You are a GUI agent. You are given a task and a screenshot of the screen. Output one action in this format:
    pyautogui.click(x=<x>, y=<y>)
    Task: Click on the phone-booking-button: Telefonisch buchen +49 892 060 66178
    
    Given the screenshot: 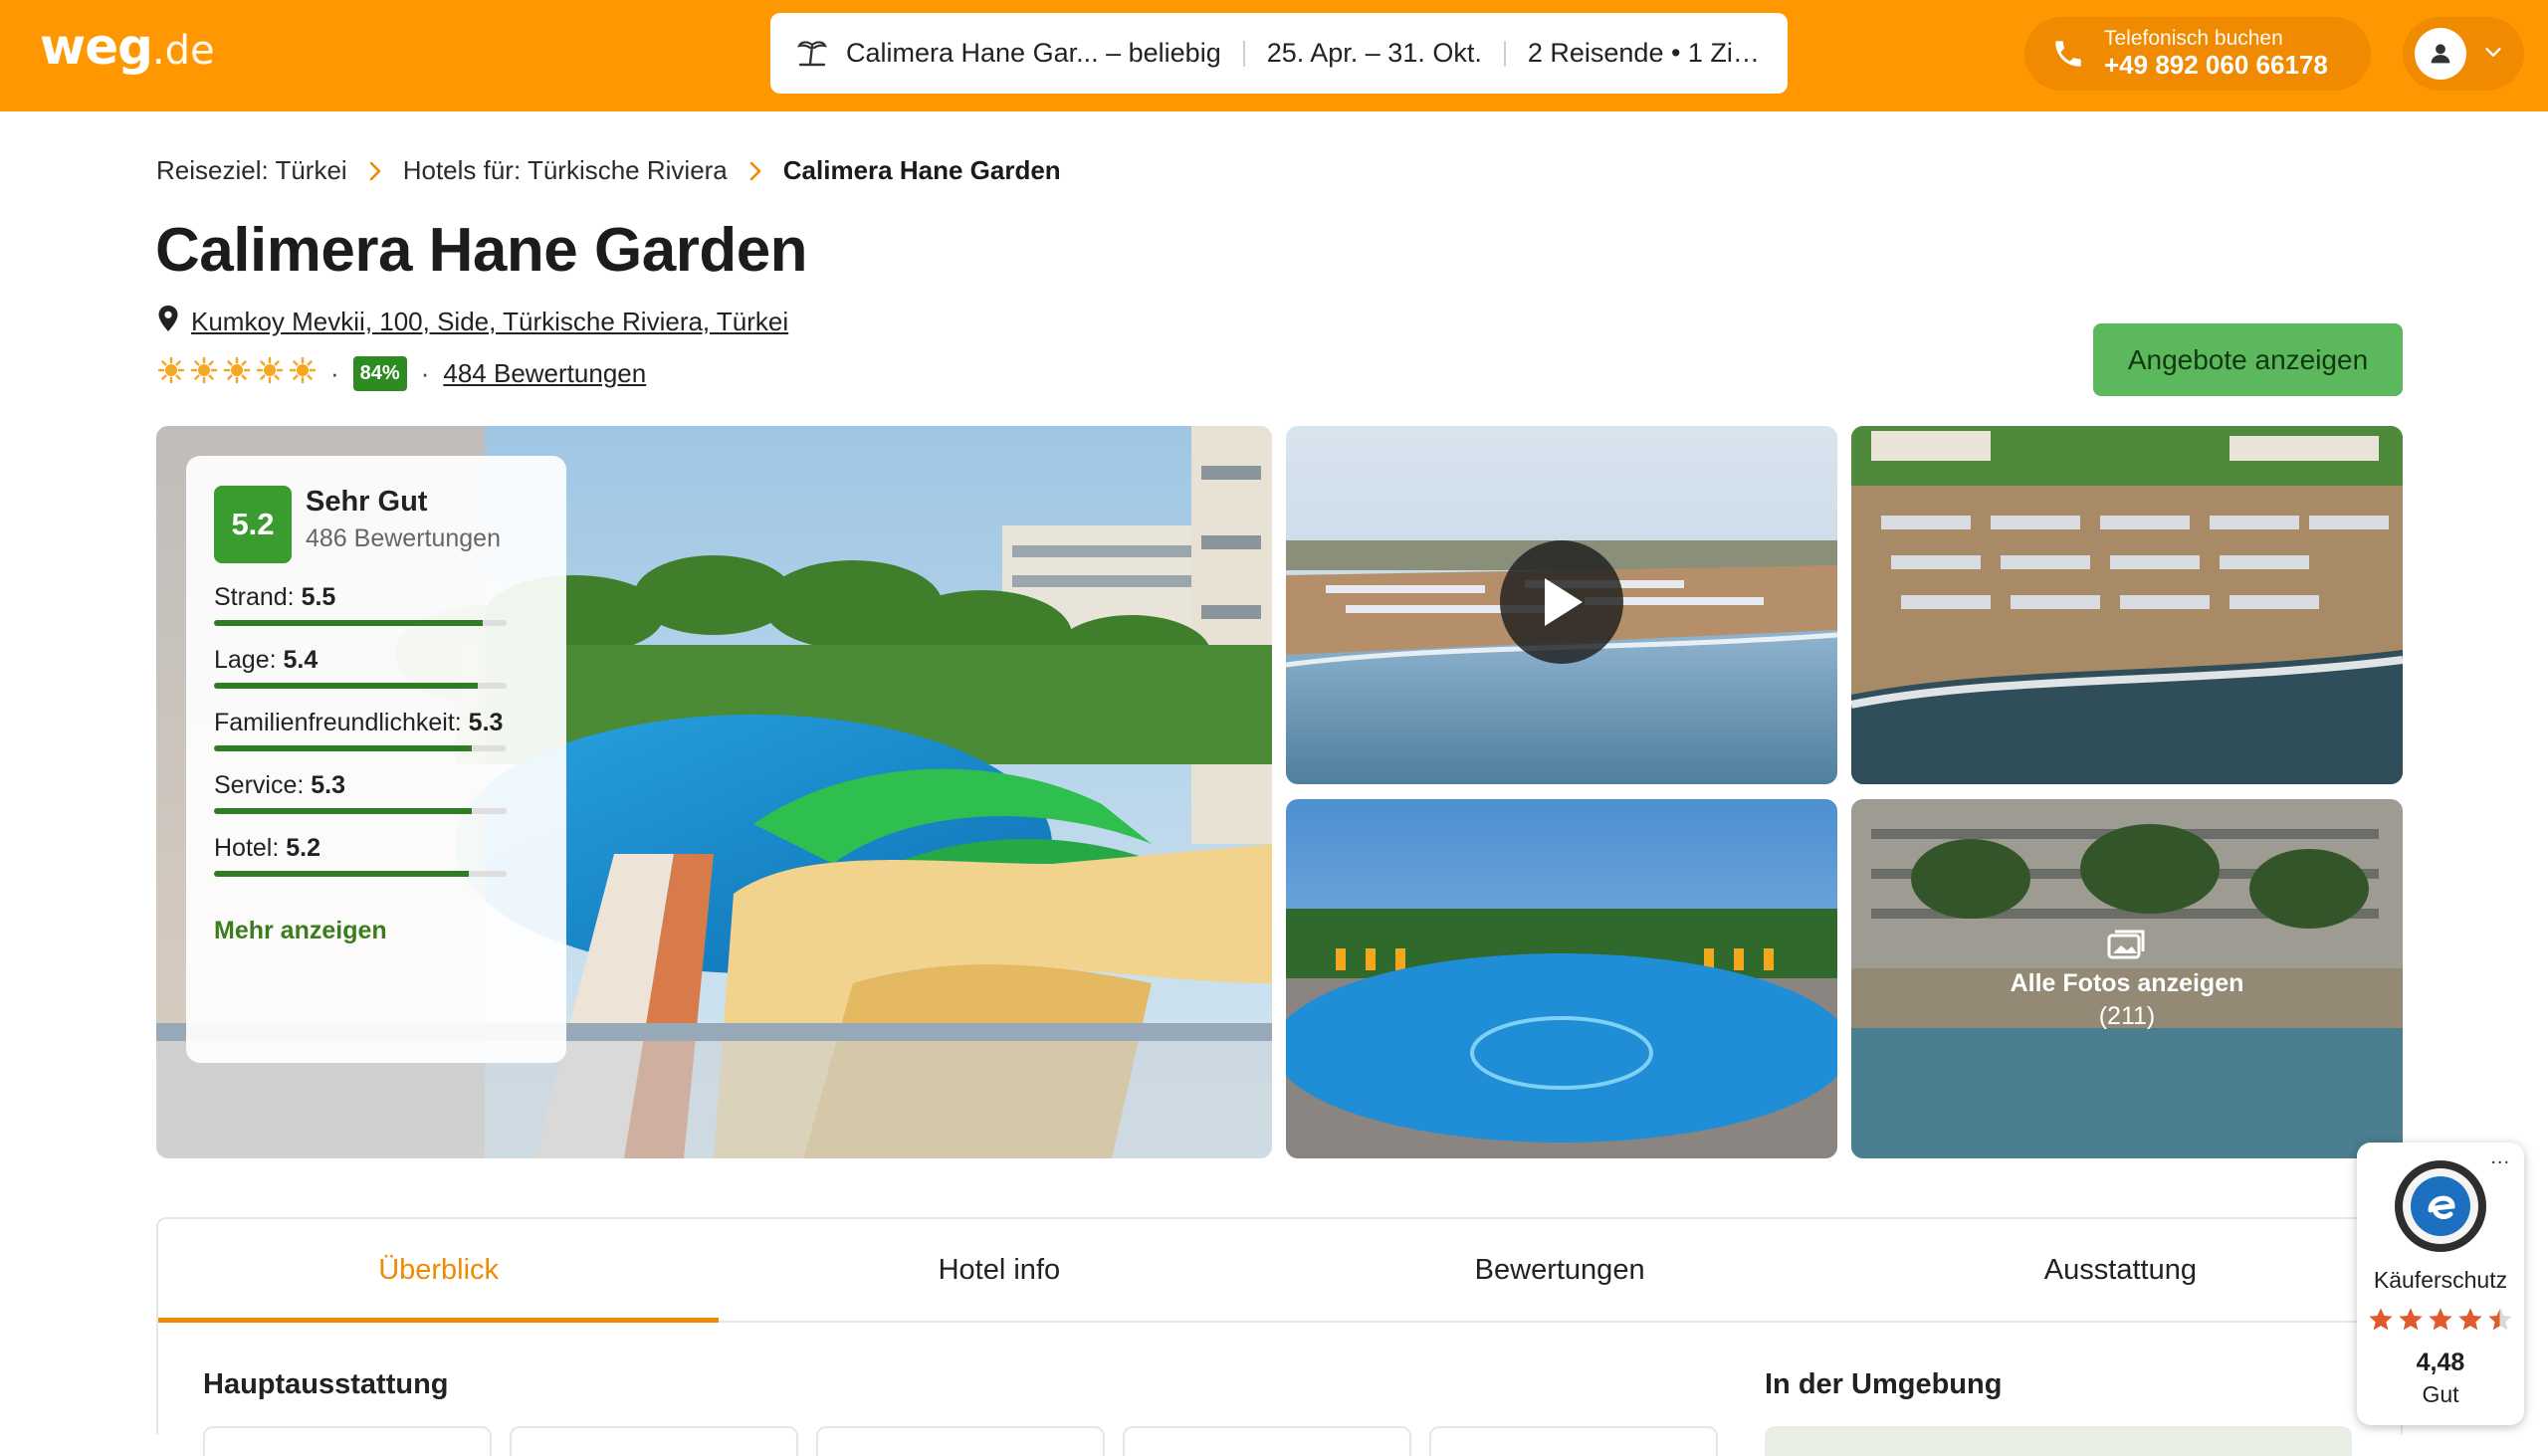 What is the action you would take?
    pyautogui.click(x=2197, y=54)
    